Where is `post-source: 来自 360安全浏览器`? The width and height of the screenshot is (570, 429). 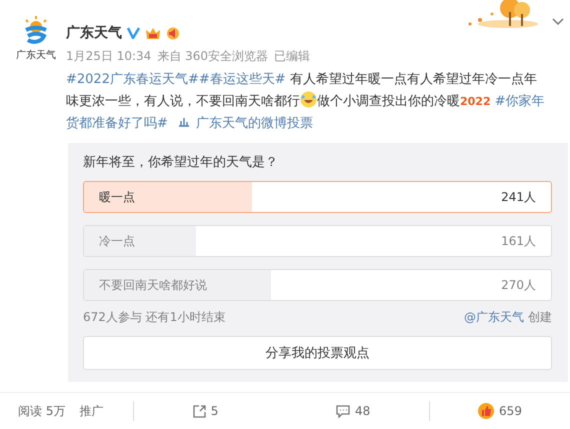
post-source: 来自 360安全浏览器 is located at coordinates (212, 56).